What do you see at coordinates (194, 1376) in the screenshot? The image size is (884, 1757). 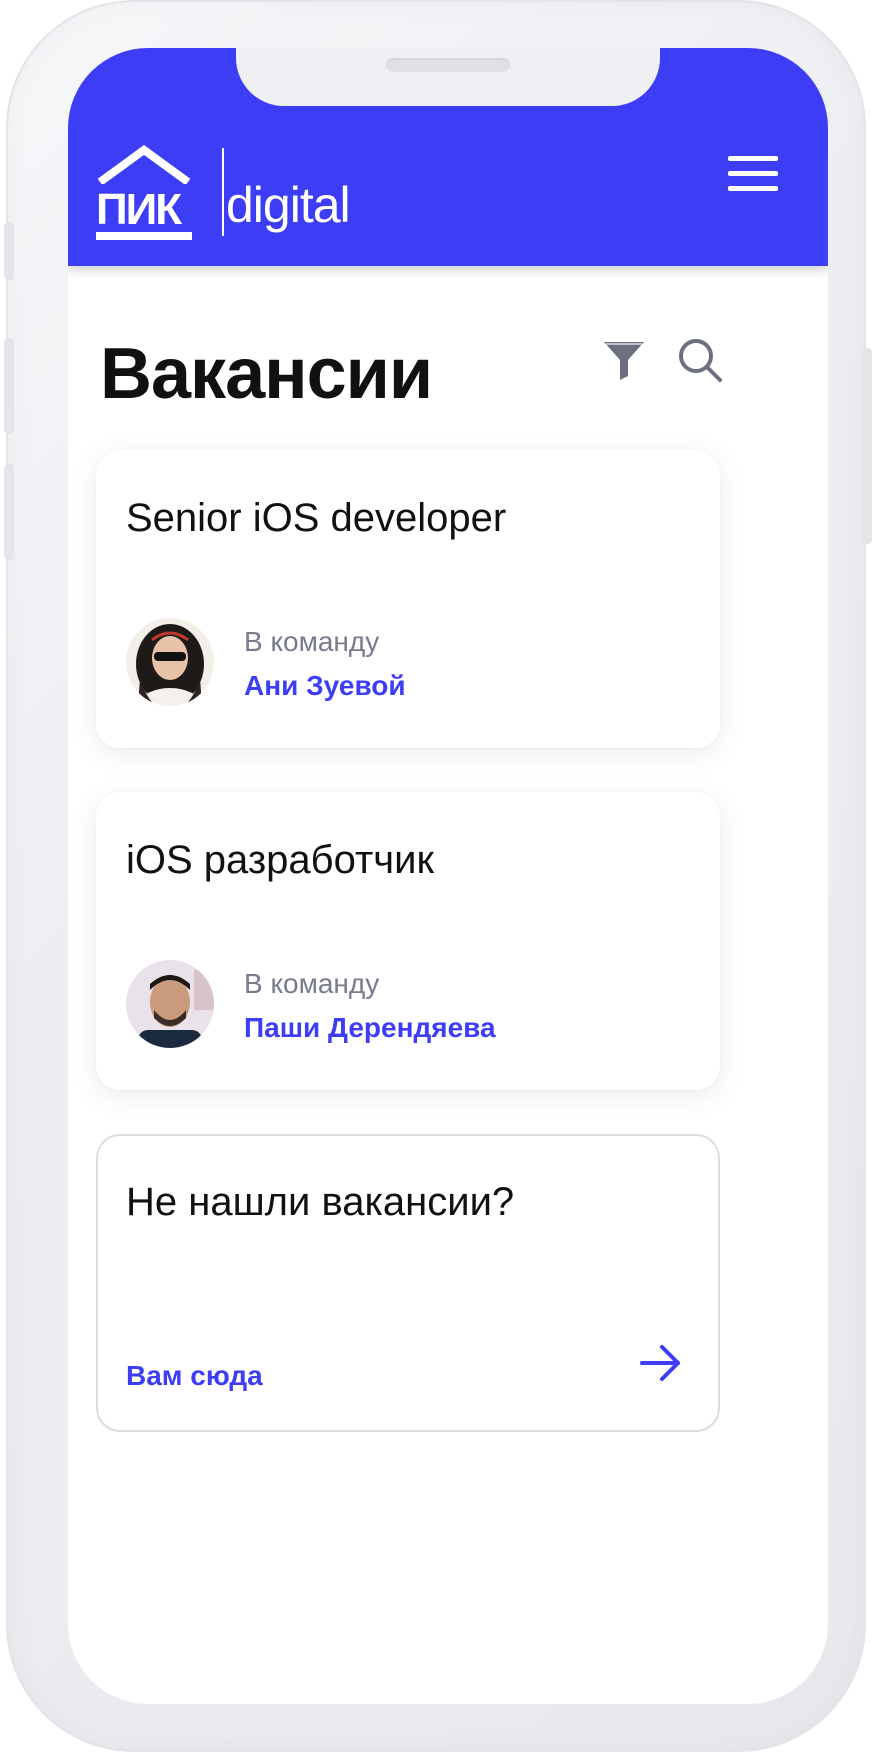 I see `go-here-link: Вам сюда` at bounding box center [194, 1376].